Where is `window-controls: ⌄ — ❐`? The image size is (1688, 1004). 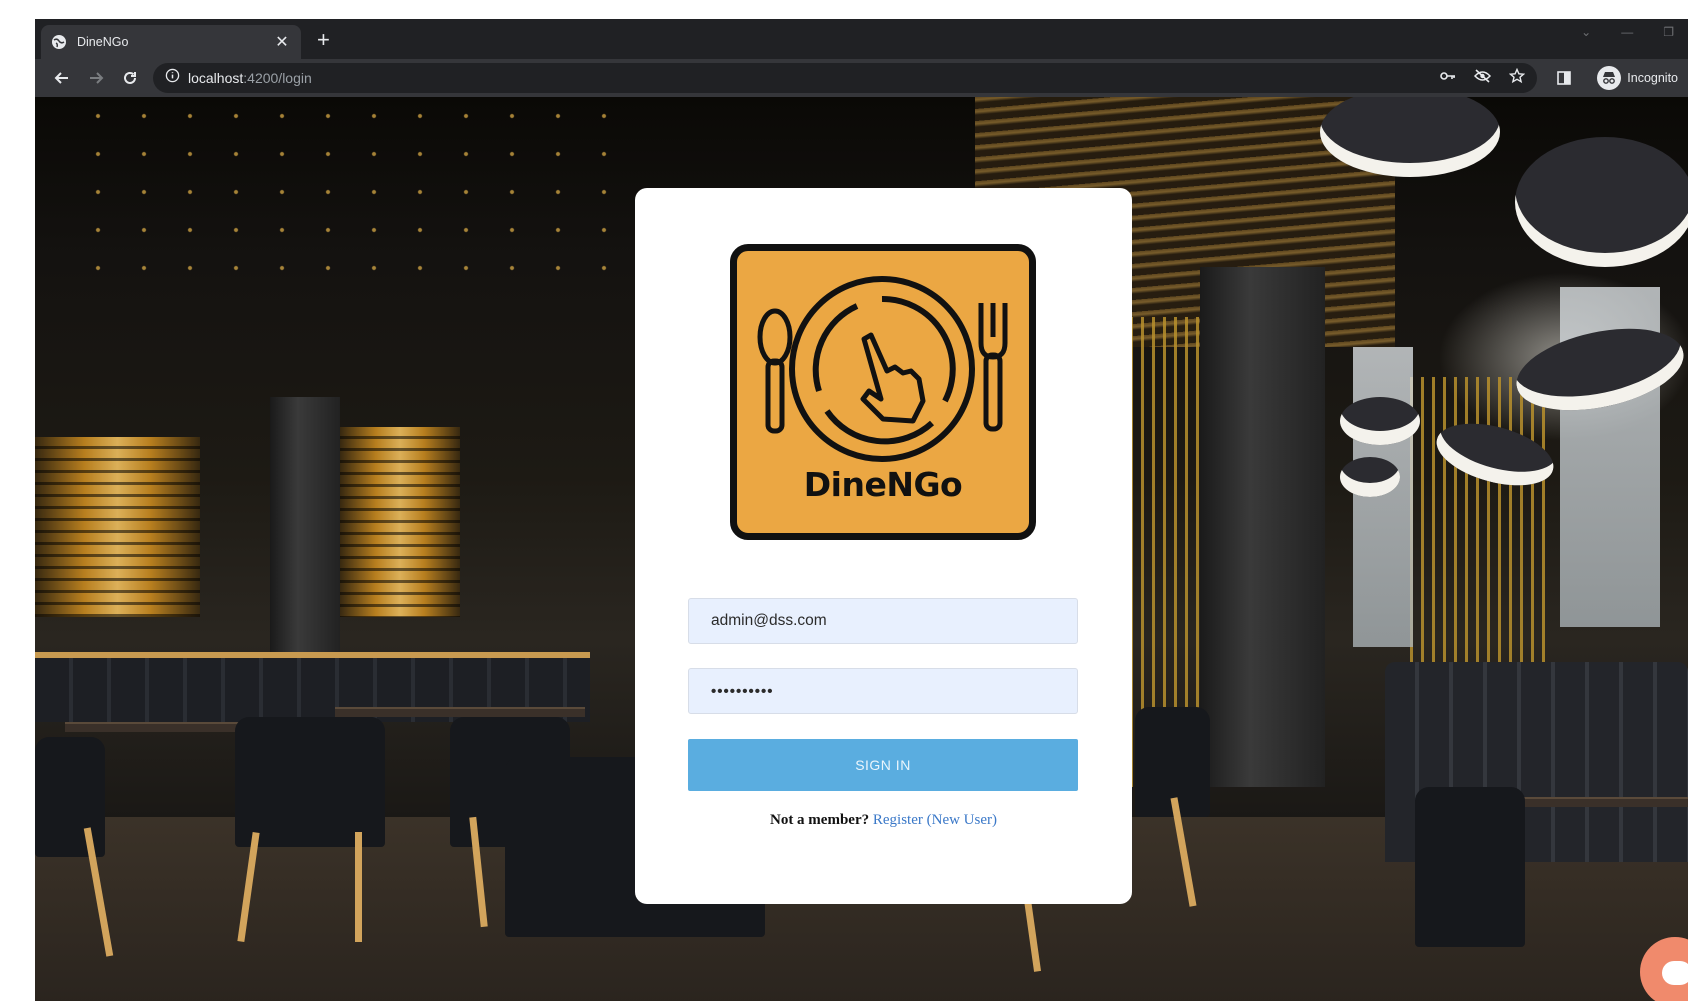 window-controls: ⌄ — ❐ is located at coordinates (1627, 32).